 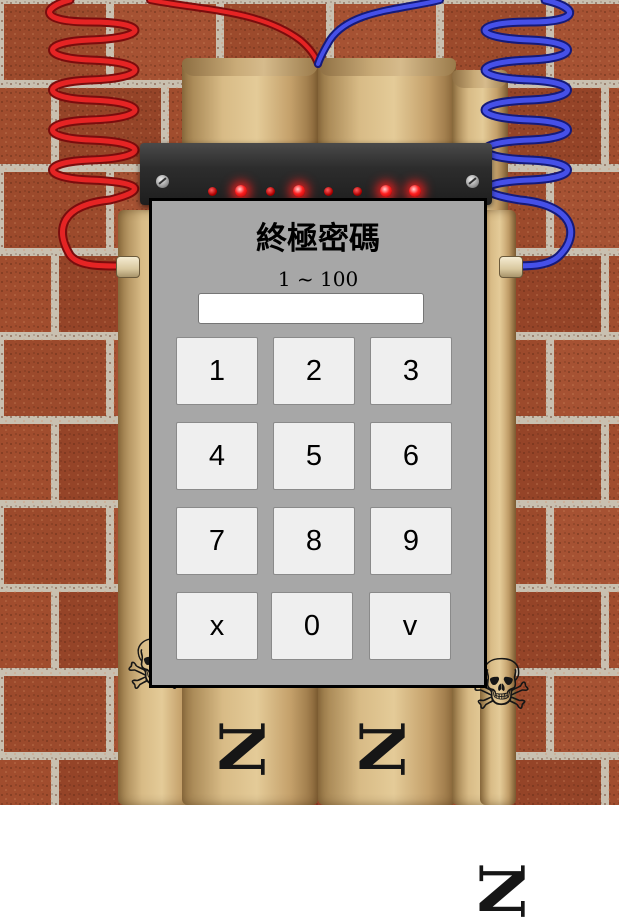 I want to click on puzzle-title: 終極密碼, so click(x=318, y=239).